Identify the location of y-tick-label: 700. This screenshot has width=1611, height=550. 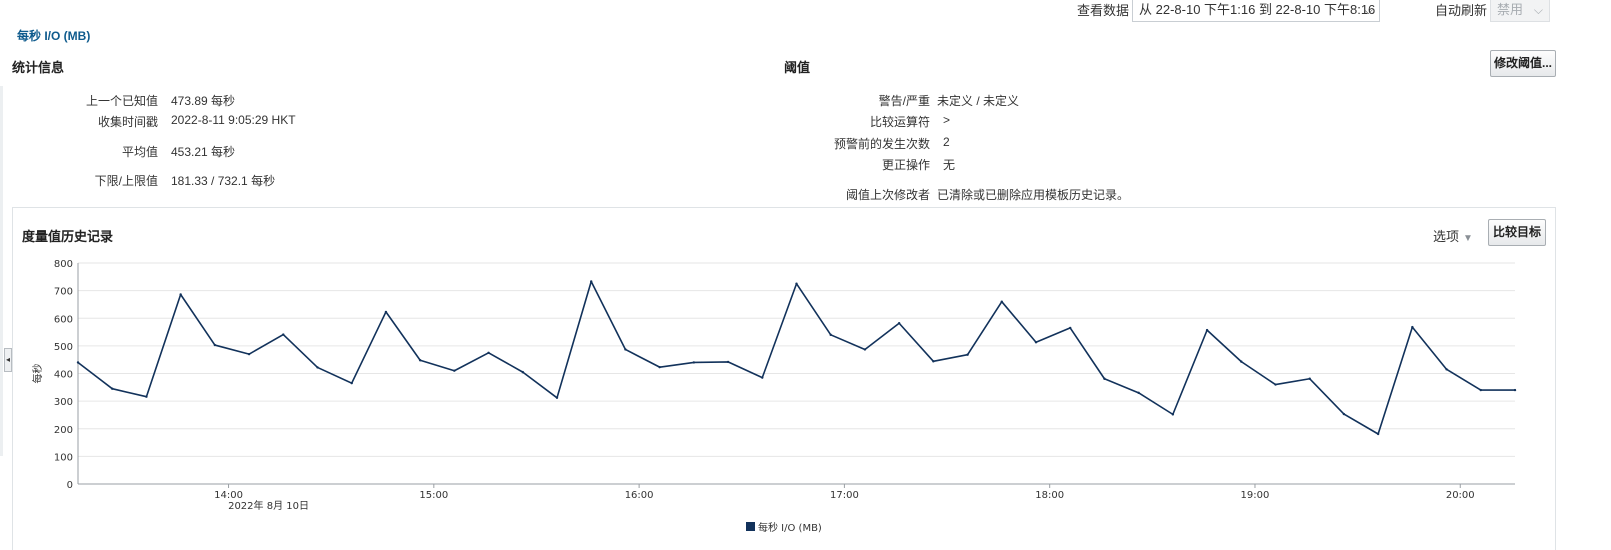
(63, 292).